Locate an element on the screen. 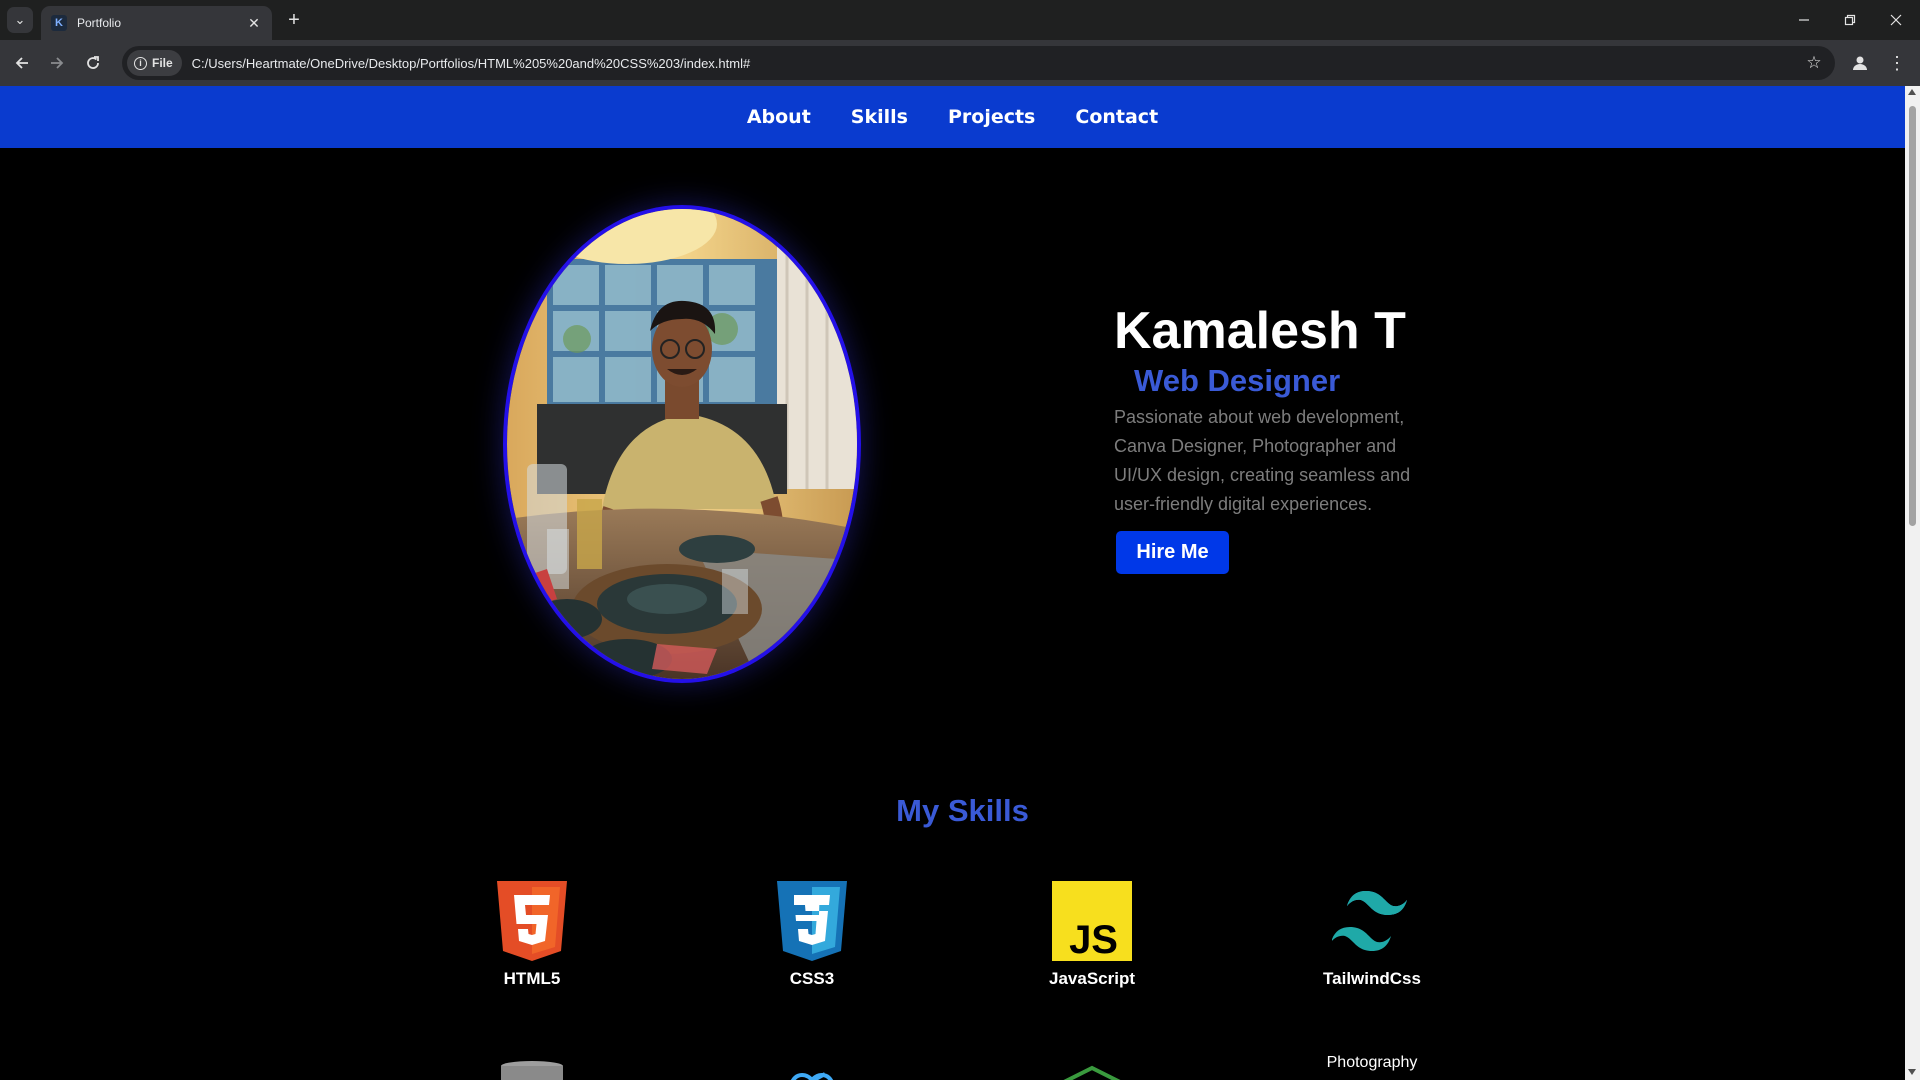 Image resolution: width=1920 pixels, height=1080 pixels. html5-icon is located at coordinates (532, 921).